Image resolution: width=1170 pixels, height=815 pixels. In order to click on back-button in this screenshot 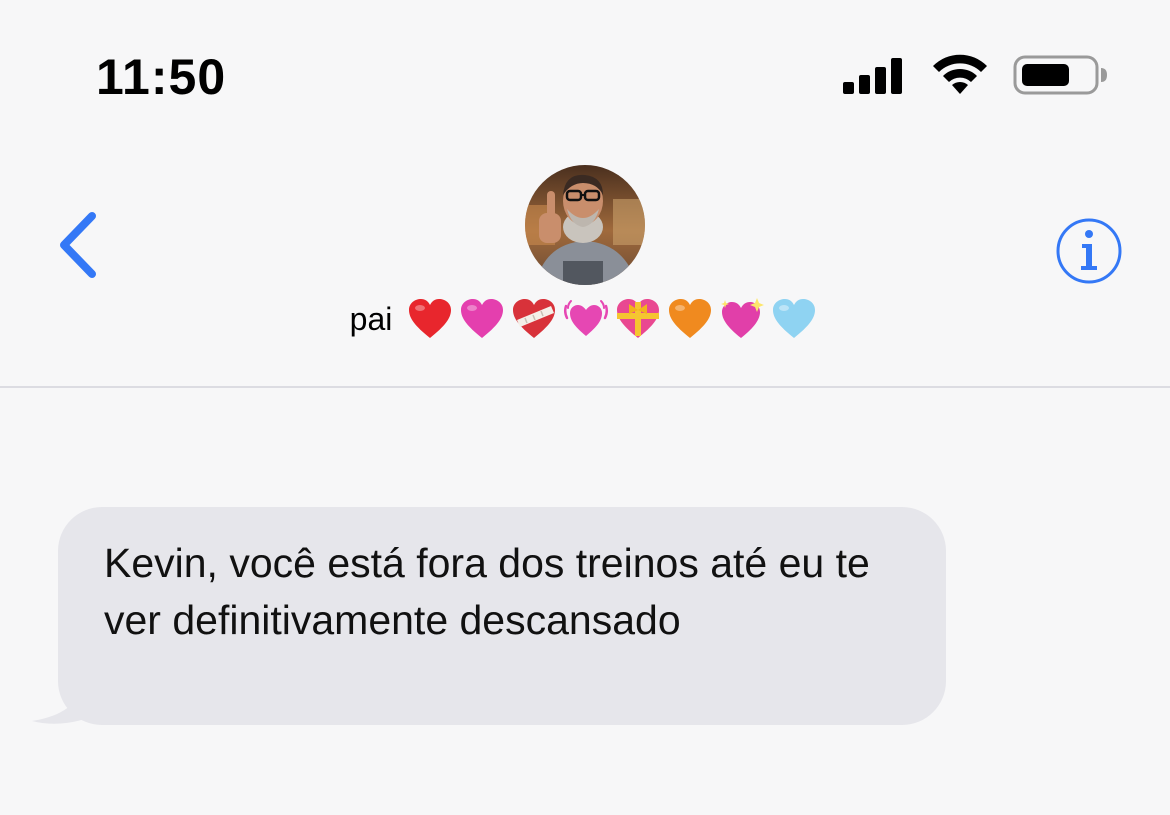, I will do `click(80, 245)`.